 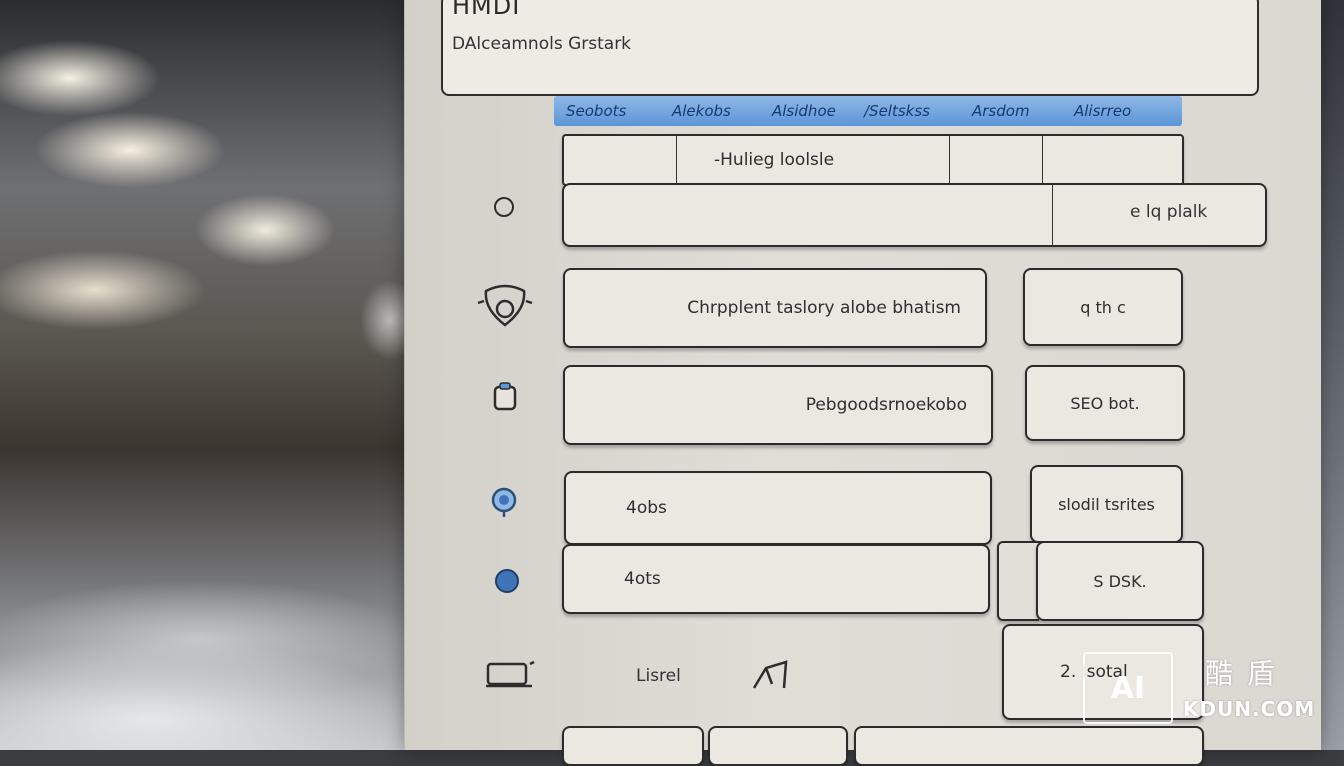 What do you see at coordinates (776, 579) in the screenshot?
I see `text-field-row-5: 4ots` at bounding box center [776, 579].